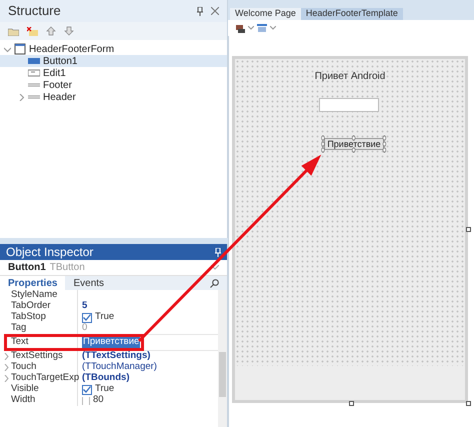 Image resolution: width=474 pixels, height=427 pixels. What do you see at coordinates (23, 400) in the screenshot?
I see `property-name: Width` at bounding box center [23, 400].